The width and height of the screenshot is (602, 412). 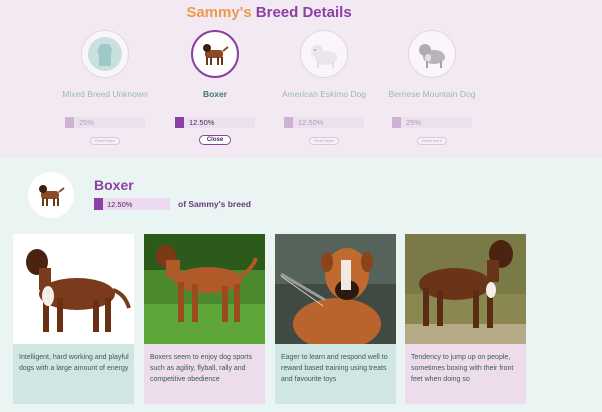 I want to click on detail-percent-bar: 12.50%, so click(x=132, y=204).